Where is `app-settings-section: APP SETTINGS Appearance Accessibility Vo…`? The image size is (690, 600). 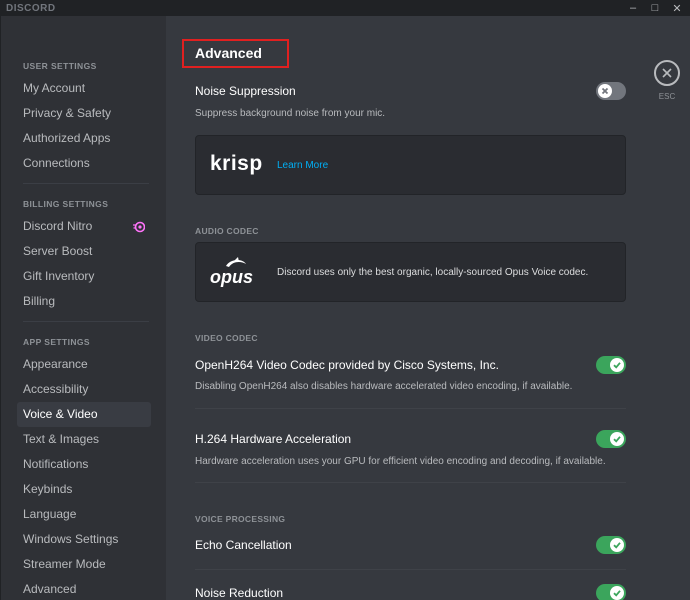 app-settings-section: APP SETTINGS Appearance Accessibility Vo… is located at coordinates (83, 467).